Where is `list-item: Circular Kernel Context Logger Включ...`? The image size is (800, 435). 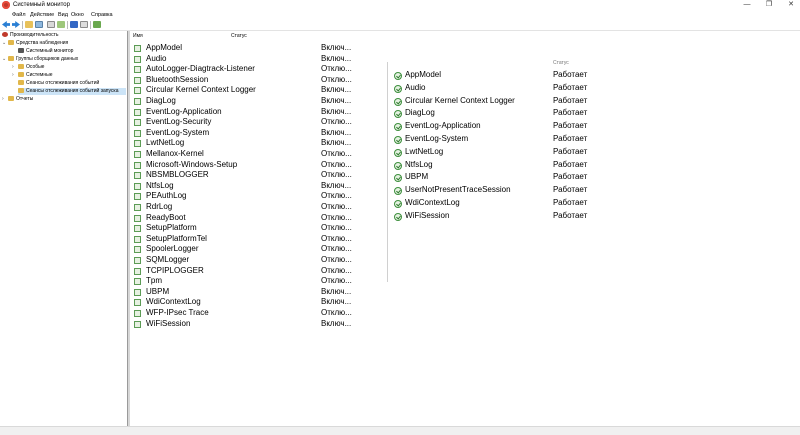 list-item: Circular Kernel Context Logger Включ... is located at coordinates (256, 90).